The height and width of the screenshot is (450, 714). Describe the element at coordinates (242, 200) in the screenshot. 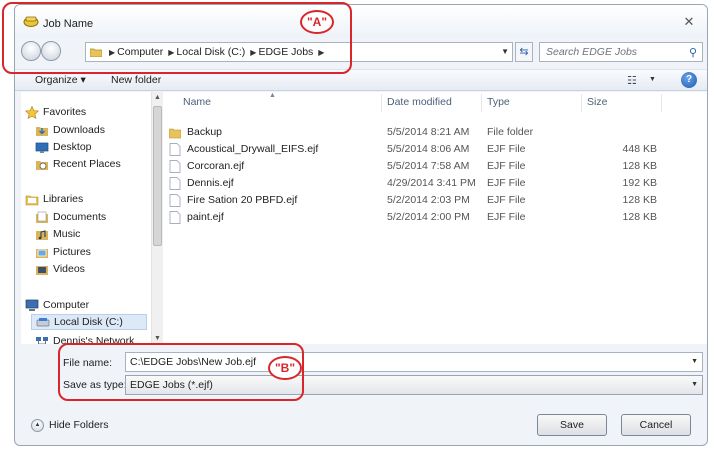

I see `file-name: Fire Sation 20 PBFD.ejf` at that location.